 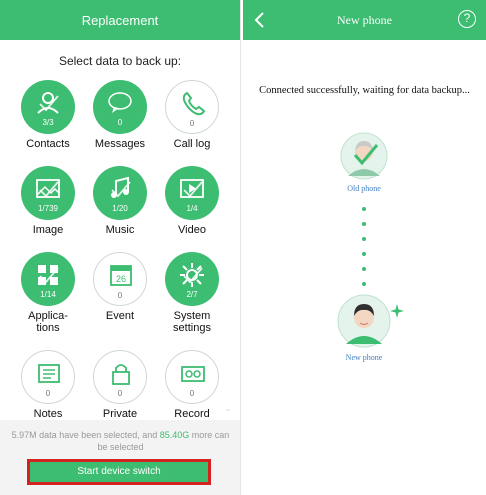 I want to click on item-label: Image, so click(x=48, y=230).